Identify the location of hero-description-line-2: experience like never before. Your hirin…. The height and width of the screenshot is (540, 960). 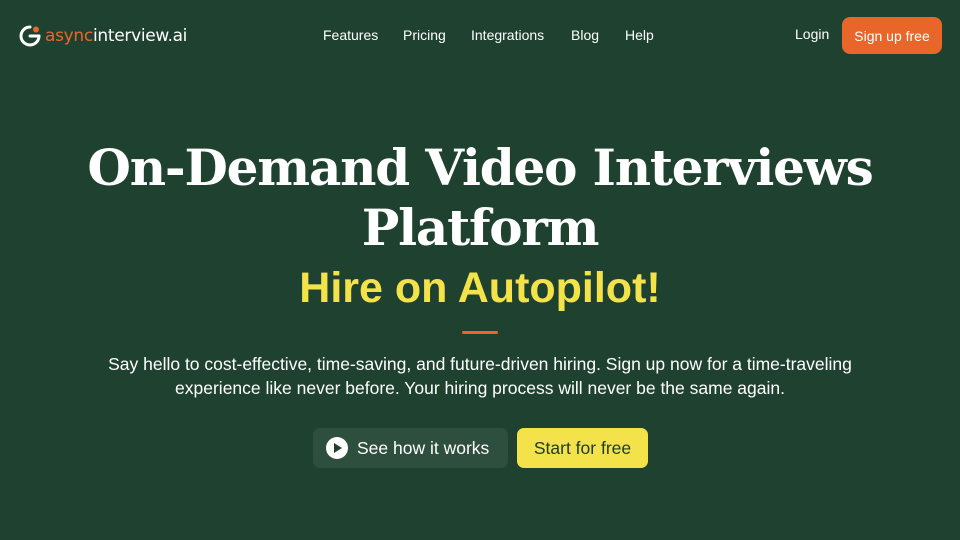
(480, 388).